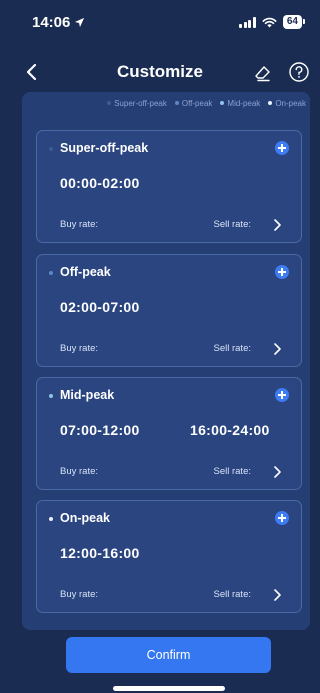 This screenshot has width=320, height=693. I want to click on legend-item-mid-peak: Mid-peak, so click(240, 103).